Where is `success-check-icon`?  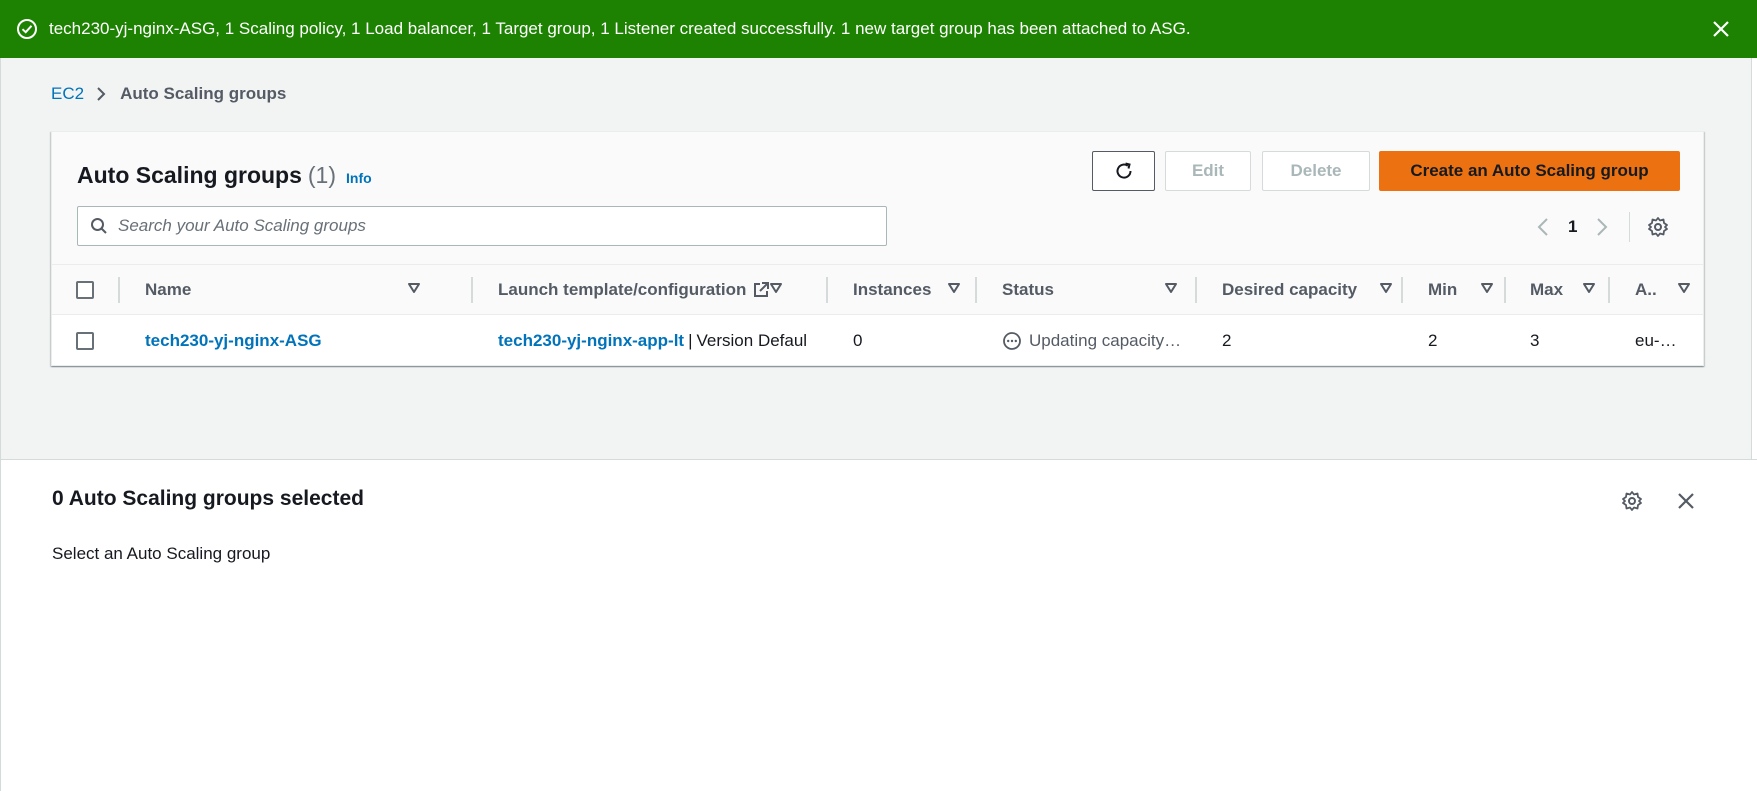
success-check-icon is located at coordinates (27, 29).